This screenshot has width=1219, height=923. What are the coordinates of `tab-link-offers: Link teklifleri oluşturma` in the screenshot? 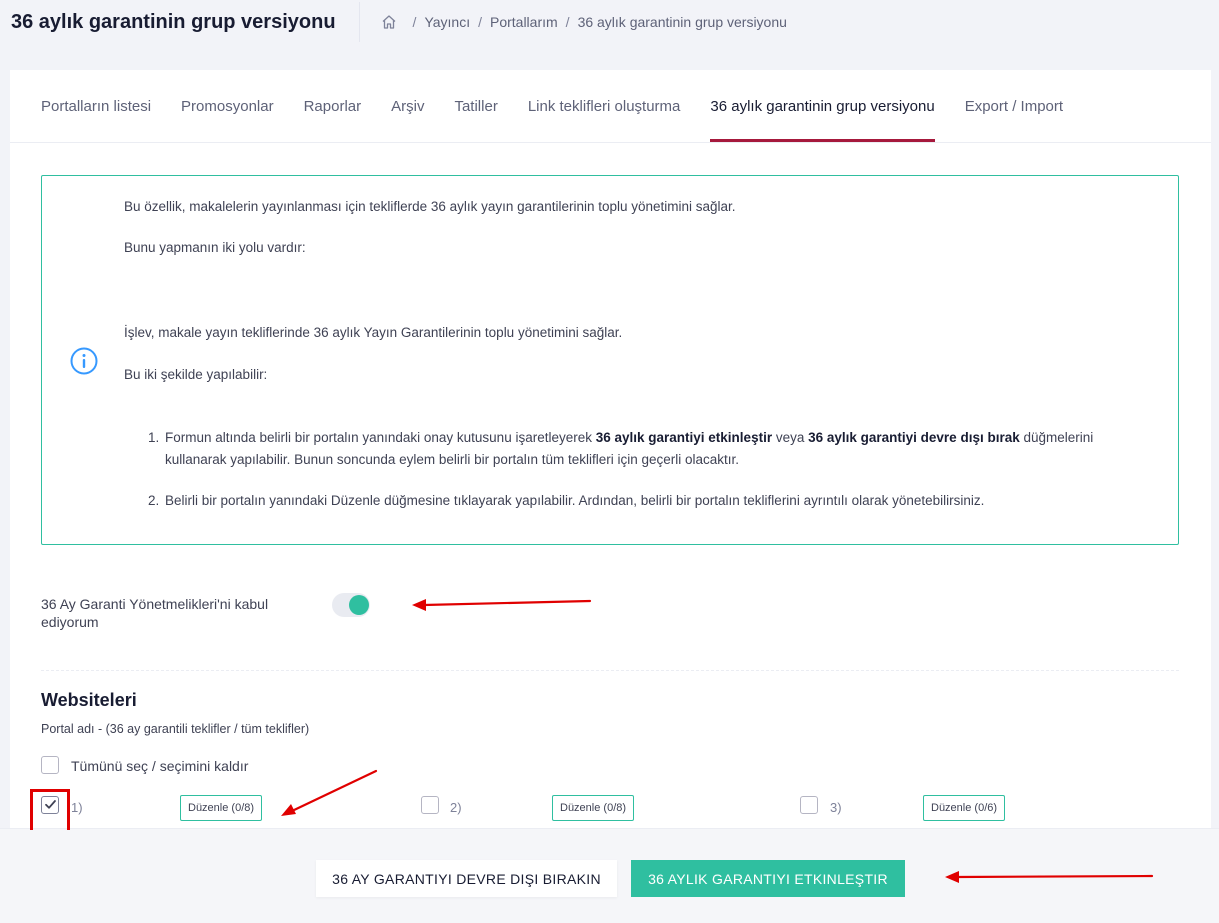 It's located at (604, 106).